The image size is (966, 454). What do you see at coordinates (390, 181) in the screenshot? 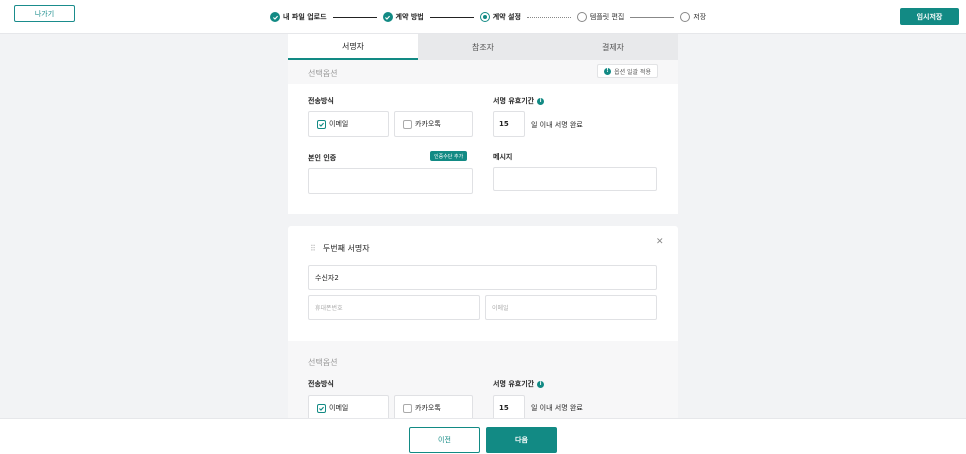
I see `auth-field` at bounding box center [390, 181].